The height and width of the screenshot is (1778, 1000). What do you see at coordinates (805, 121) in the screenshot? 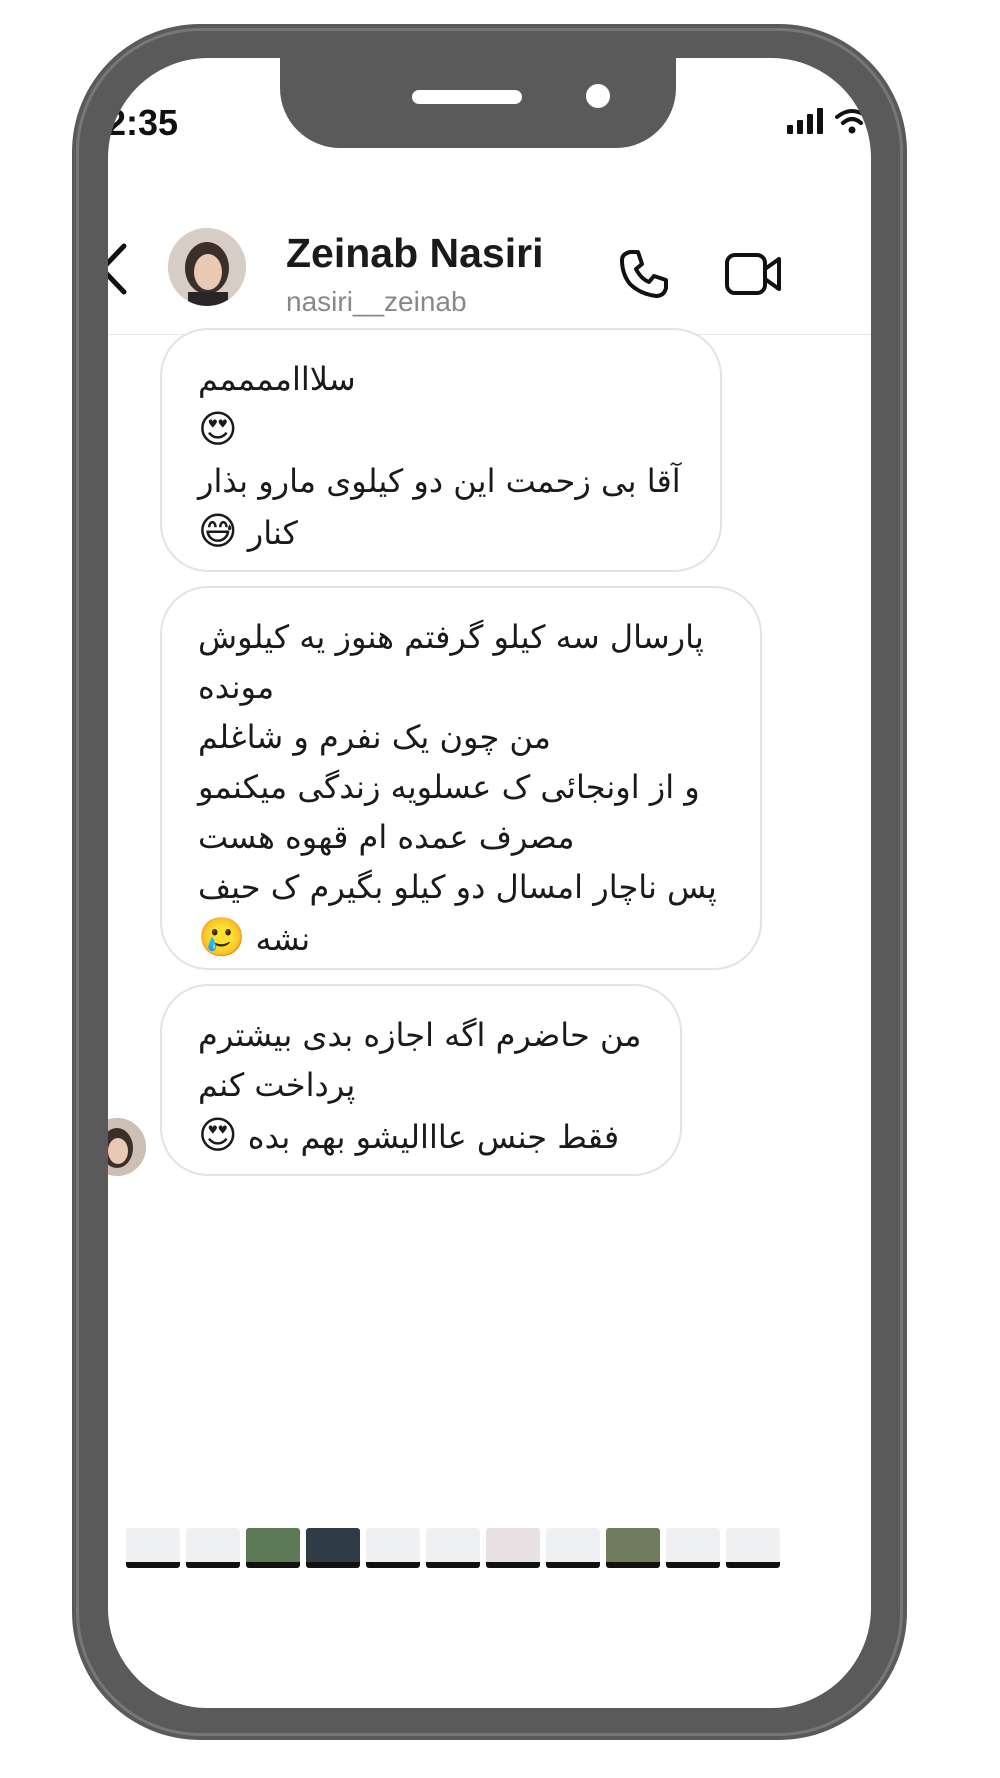
I see `cellular-signal-icon` at bounding box center [805, 121].